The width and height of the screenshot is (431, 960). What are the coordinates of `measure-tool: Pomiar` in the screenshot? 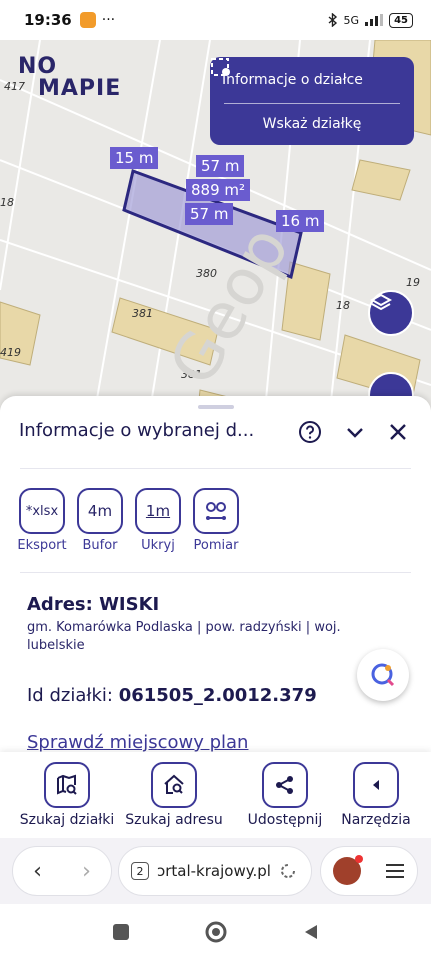 It's located at (216, 520).